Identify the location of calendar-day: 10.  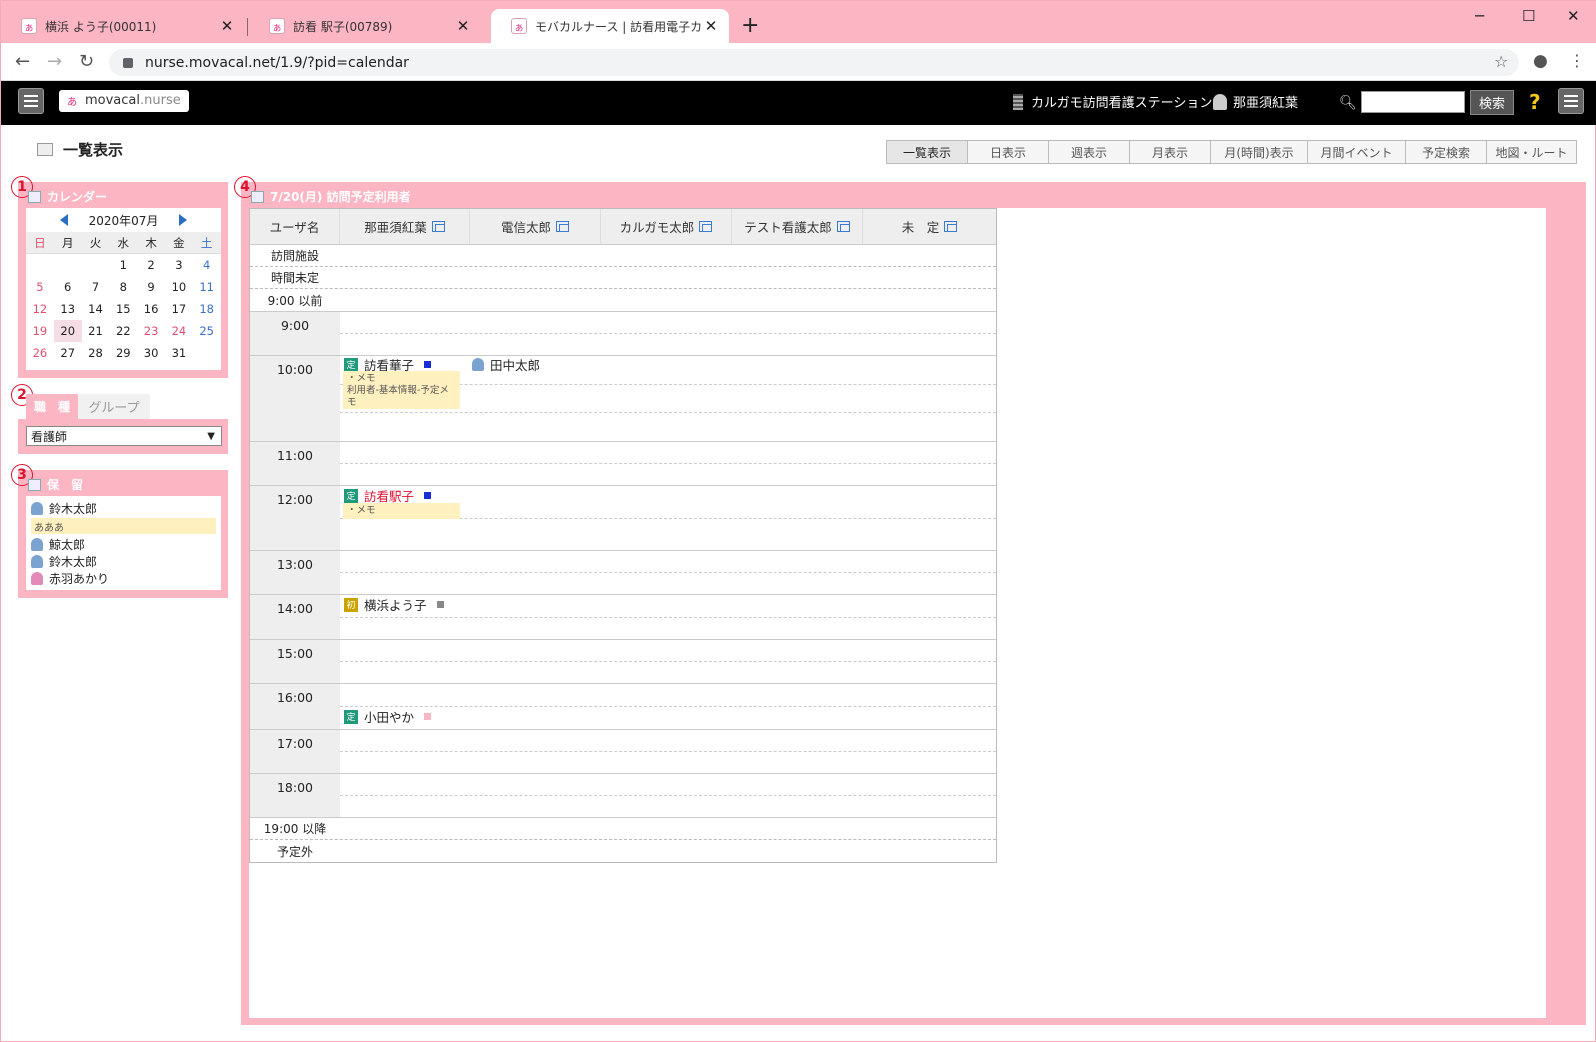
(179, 287).